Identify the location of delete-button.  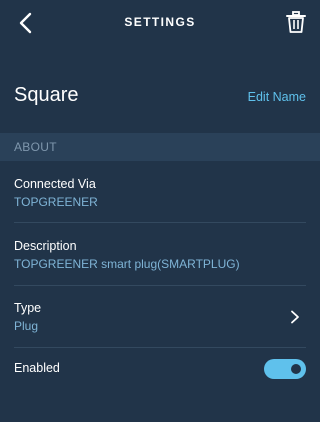
(296, 23).